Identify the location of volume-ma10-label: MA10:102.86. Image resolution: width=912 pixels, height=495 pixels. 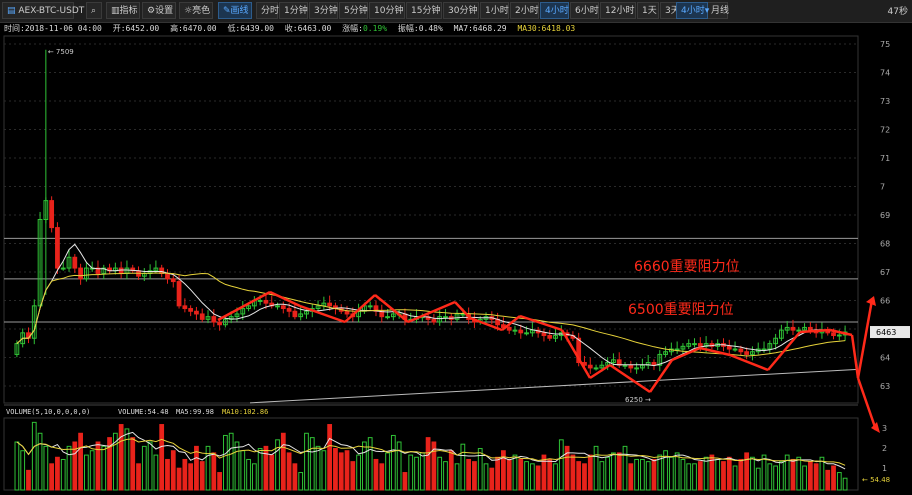
(245, 412).